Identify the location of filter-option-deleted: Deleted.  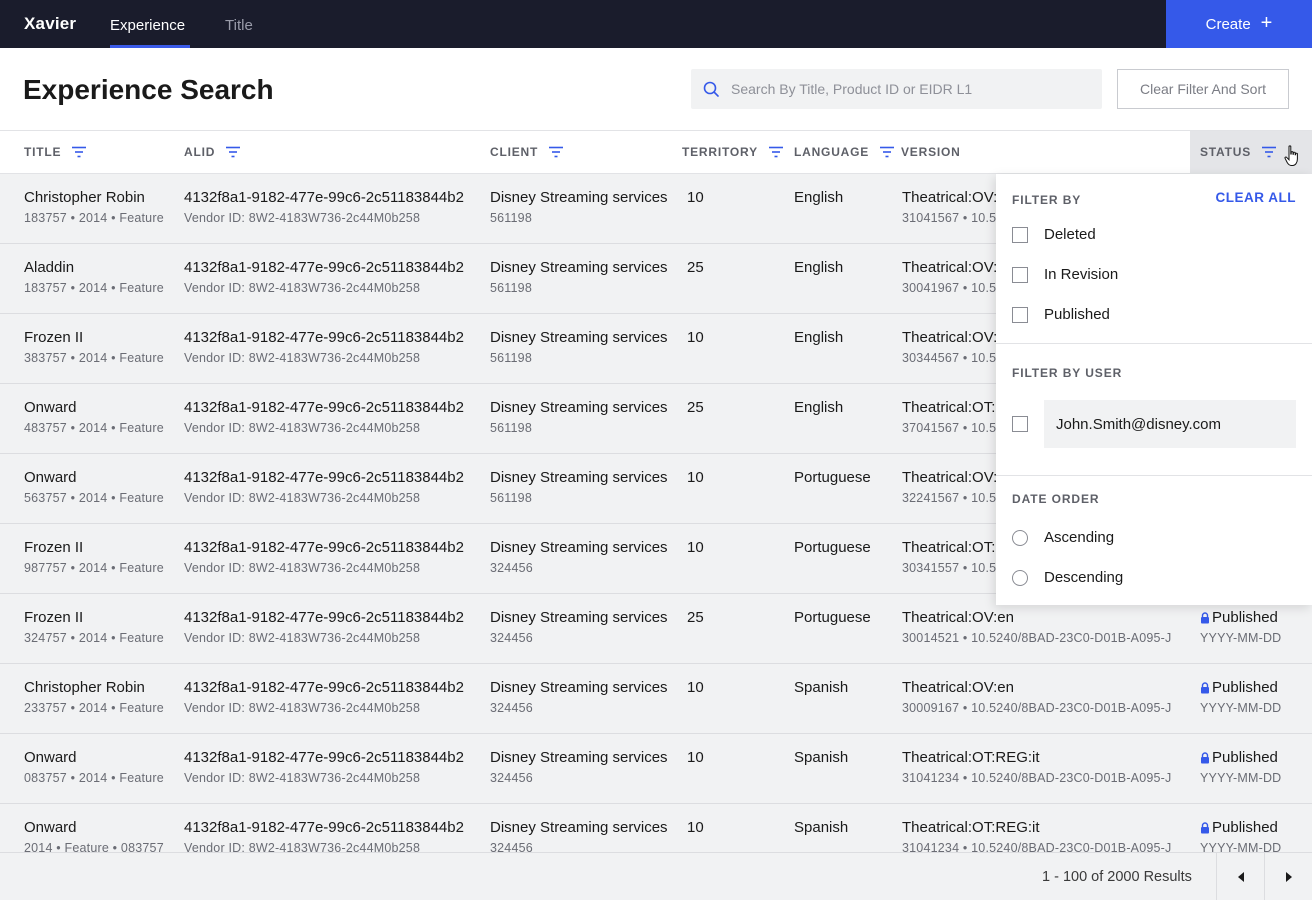
(1054, 234).